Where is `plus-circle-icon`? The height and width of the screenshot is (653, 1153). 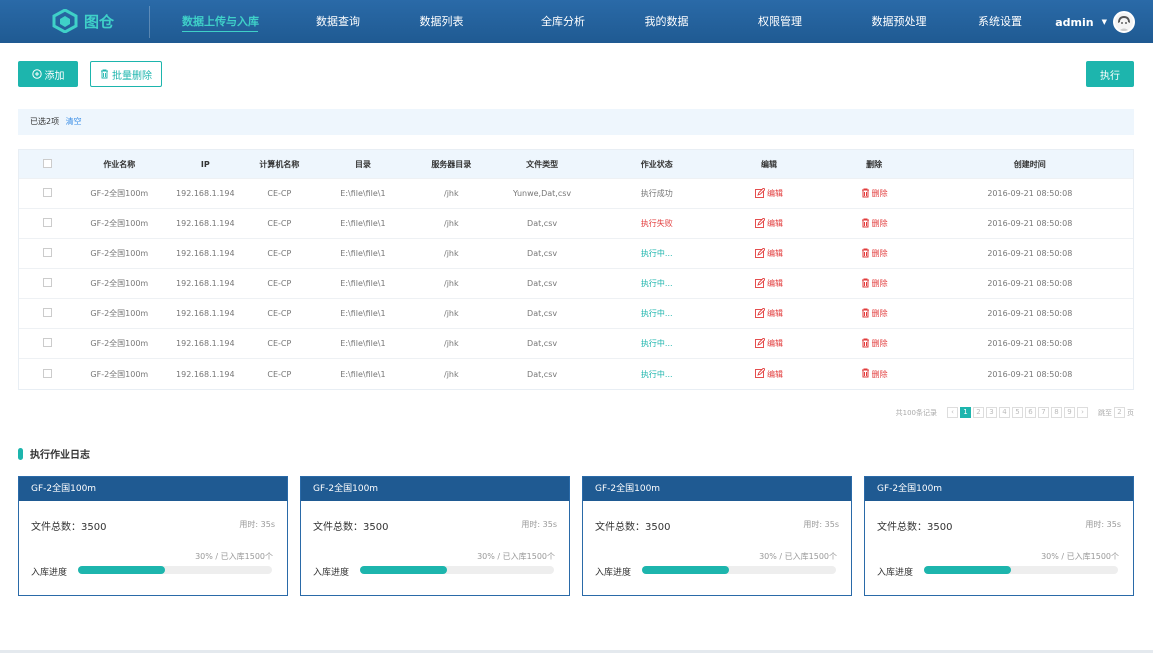
plus-circle-icon is located at coordinates (36, 74).